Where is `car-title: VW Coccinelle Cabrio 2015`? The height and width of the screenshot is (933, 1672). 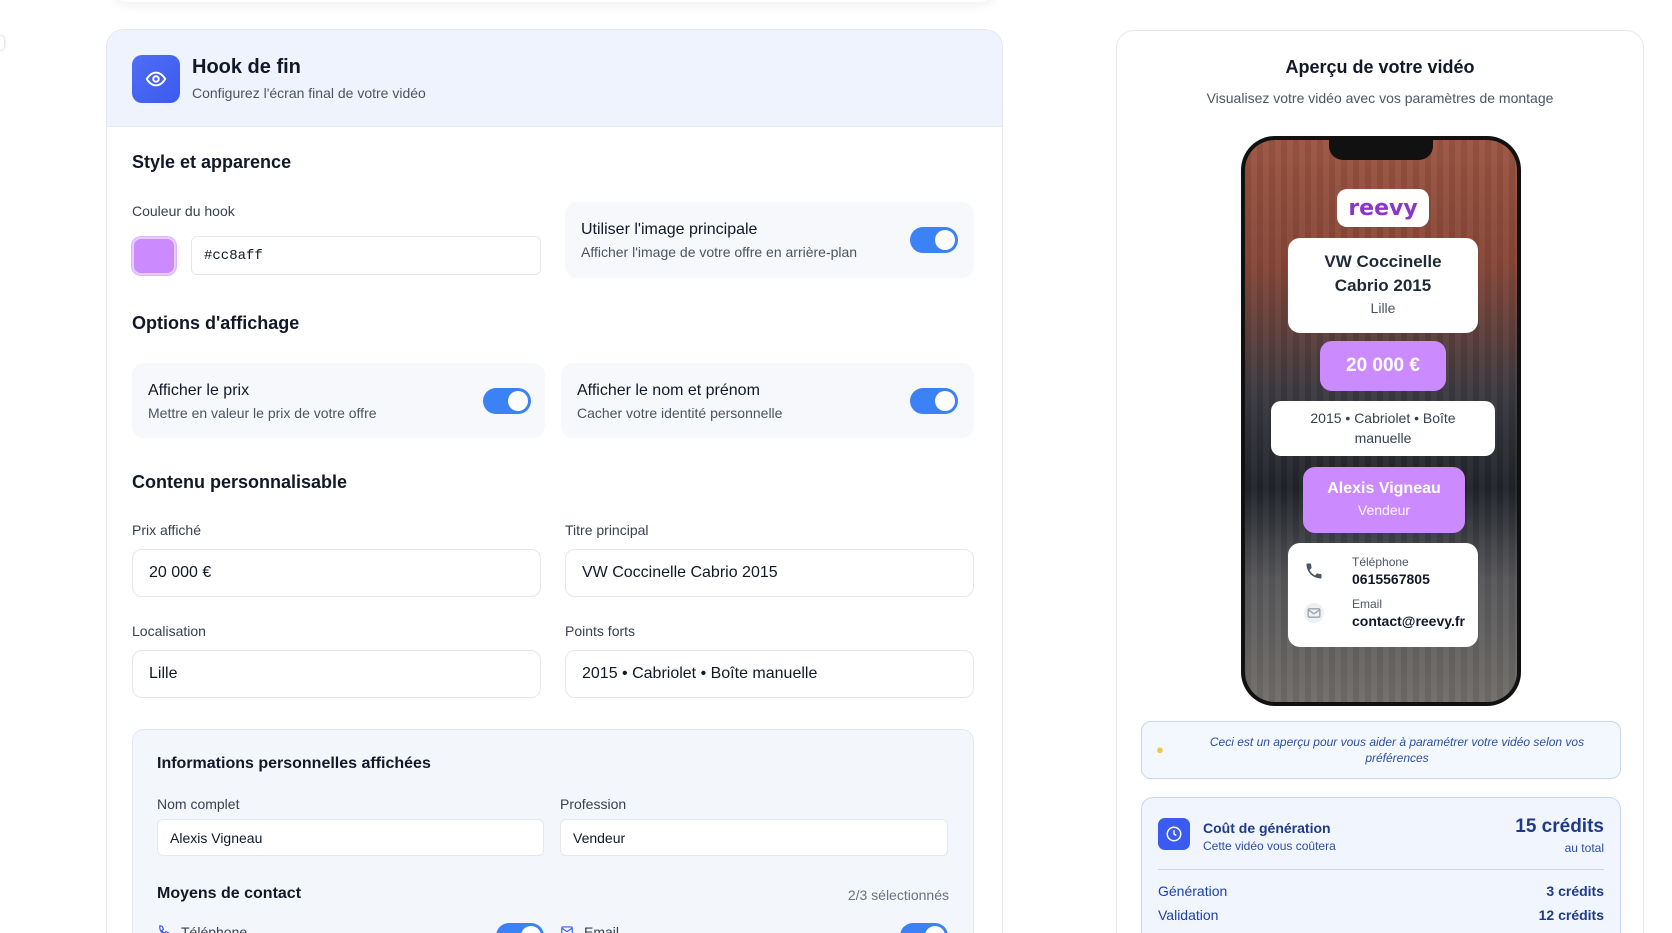 car-title: VW Coccinelle Cabrio 2015 is located at coordinates (1383, 273).